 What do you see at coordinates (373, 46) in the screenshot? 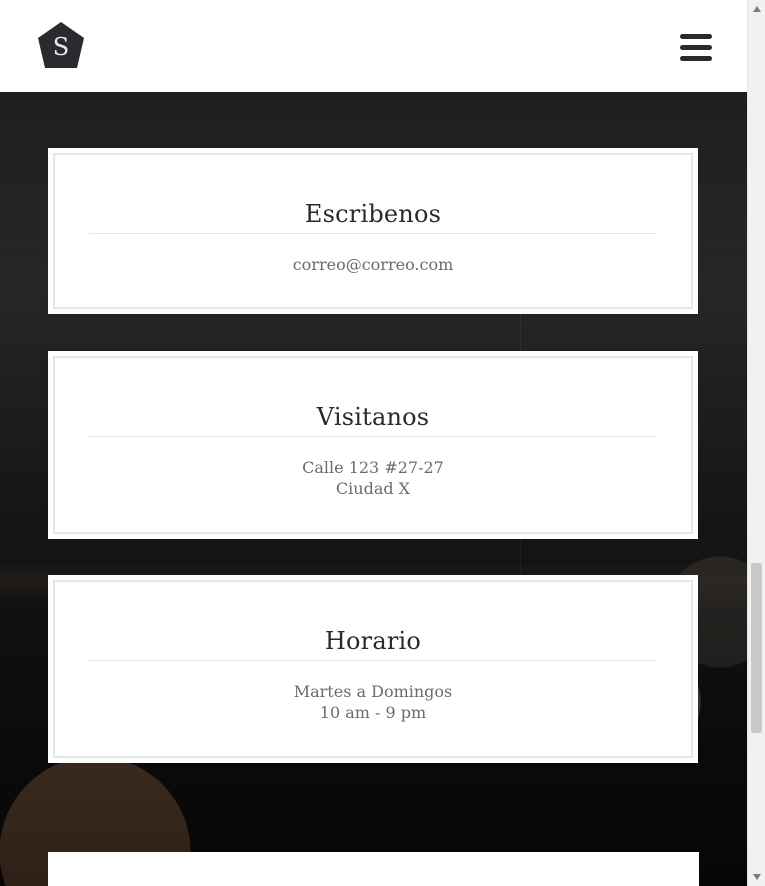
I see `top-header: S hamburger-menu-icon pentagon-logo-icon` at bounding box center [373, 46].